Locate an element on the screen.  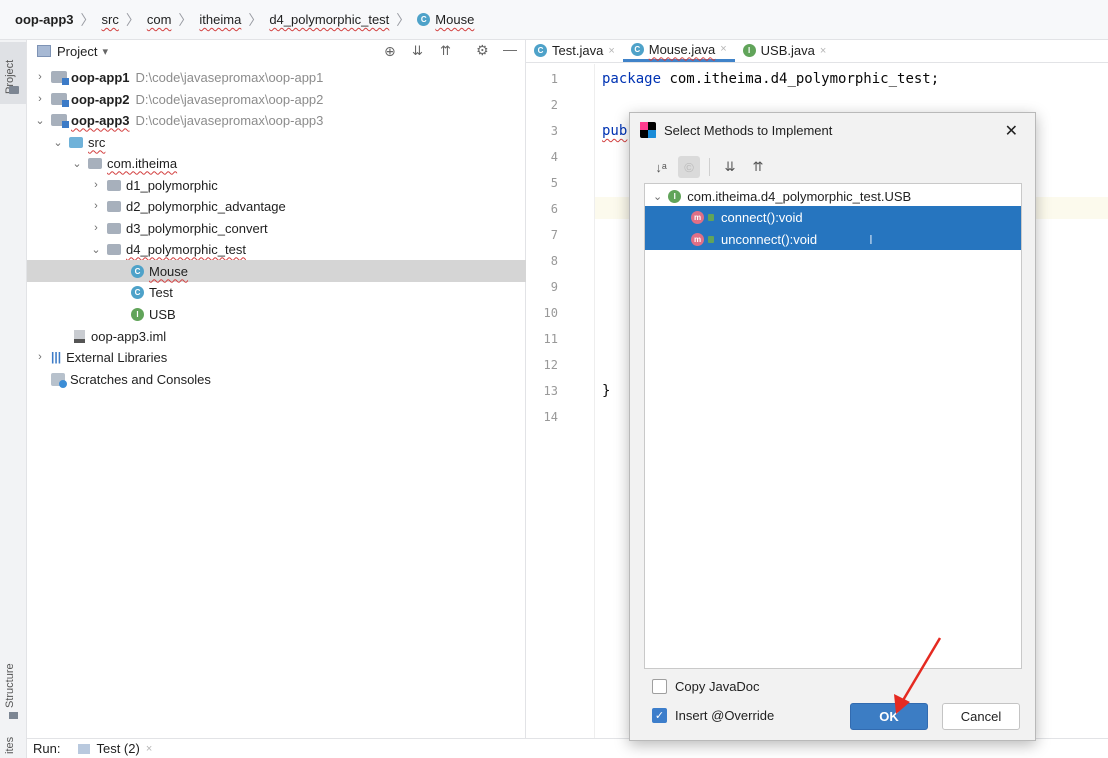
tree-item-label: Scratches and Consoles is located at coordinates (140, 379).